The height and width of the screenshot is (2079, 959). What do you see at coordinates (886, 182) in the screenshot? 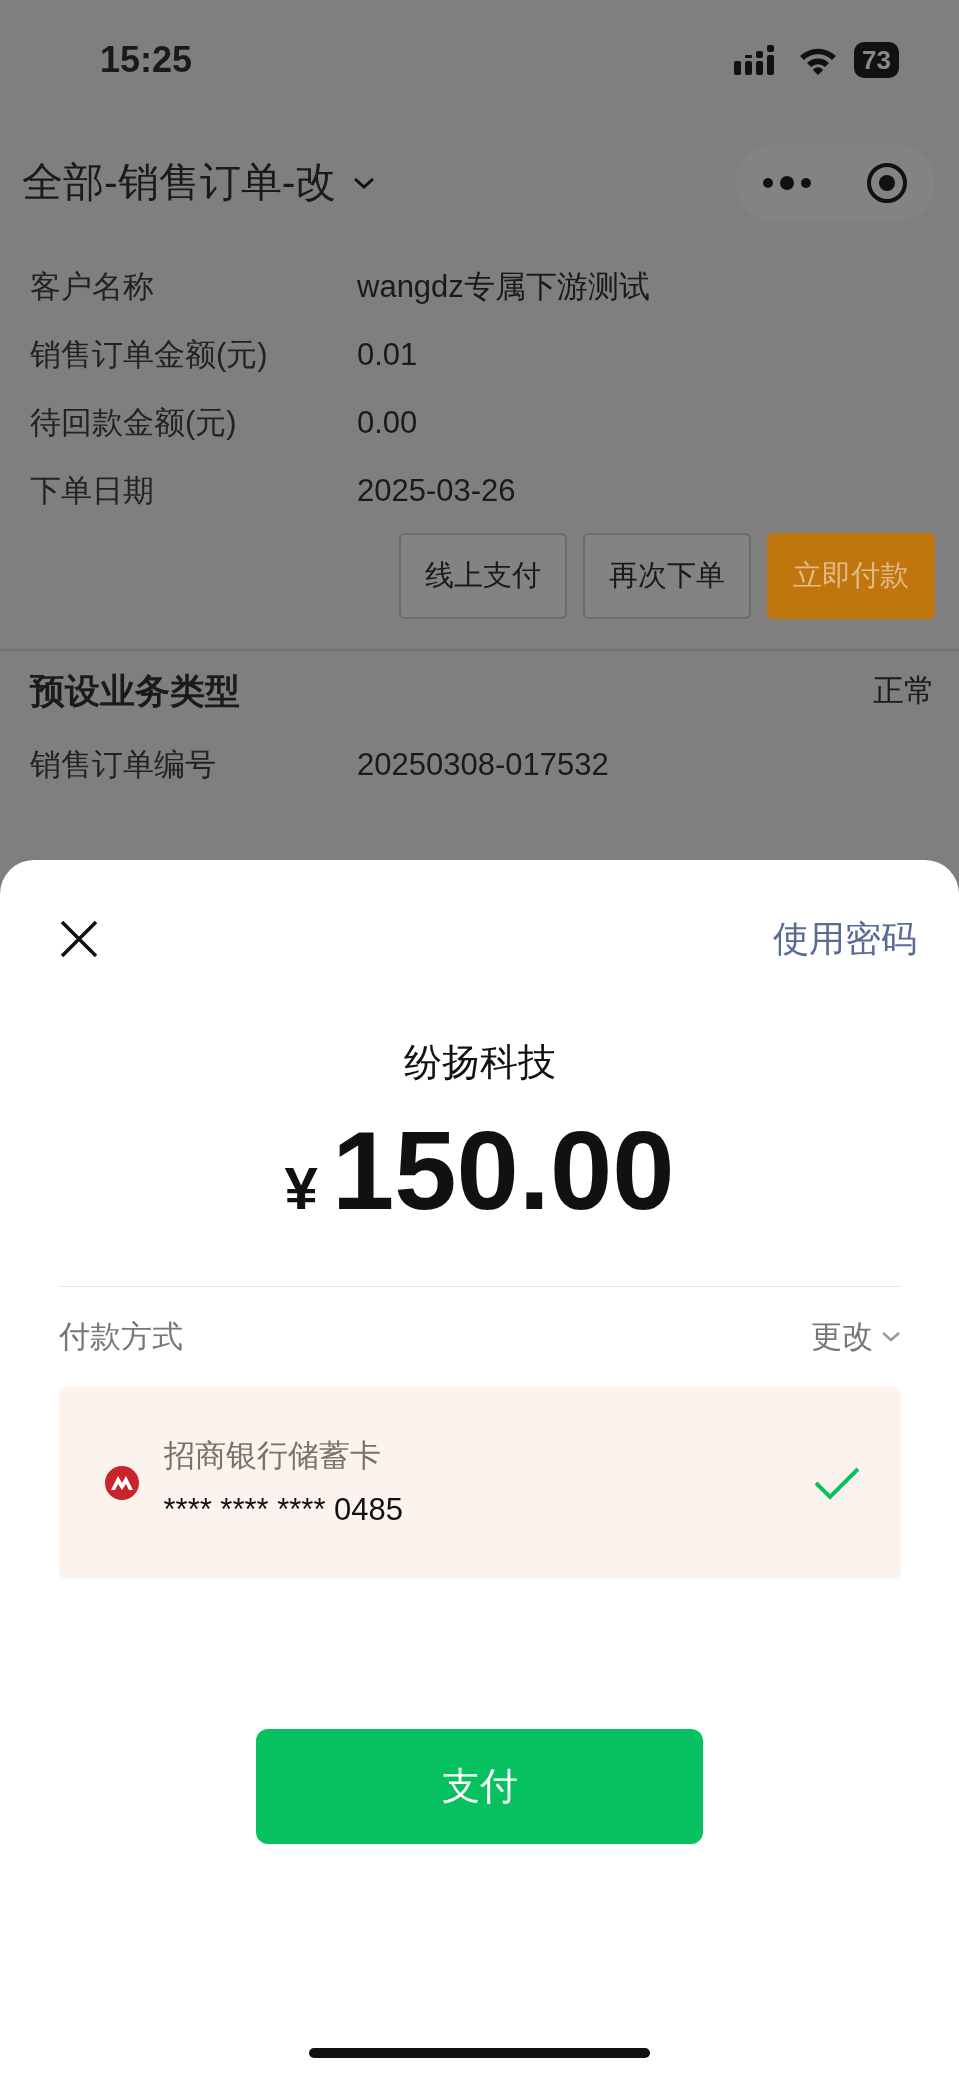
I see `close-target-icon` at bounding box center [886, 182].